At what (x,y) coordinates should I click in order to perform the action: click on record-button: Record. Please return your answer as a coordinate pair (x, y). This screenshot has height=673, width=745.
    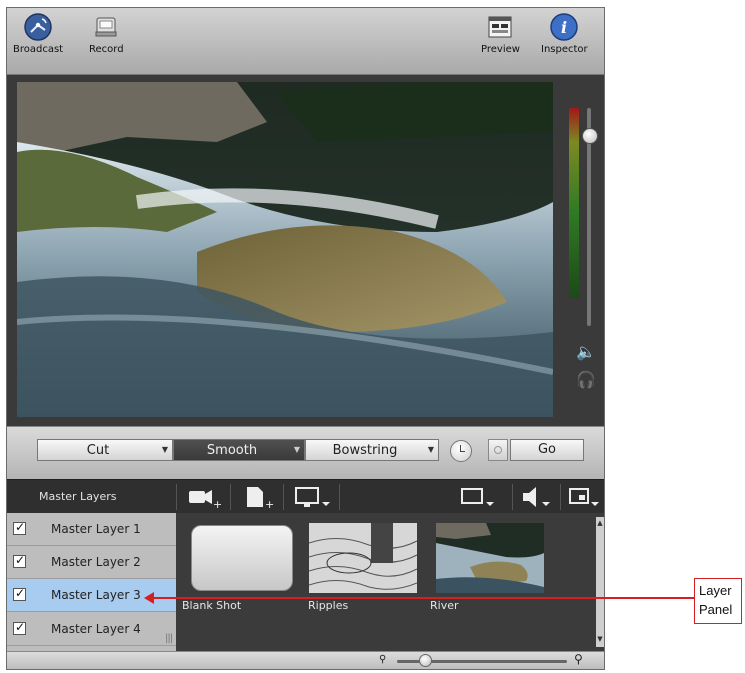
    Looking at the image, I should click on (106, 33).